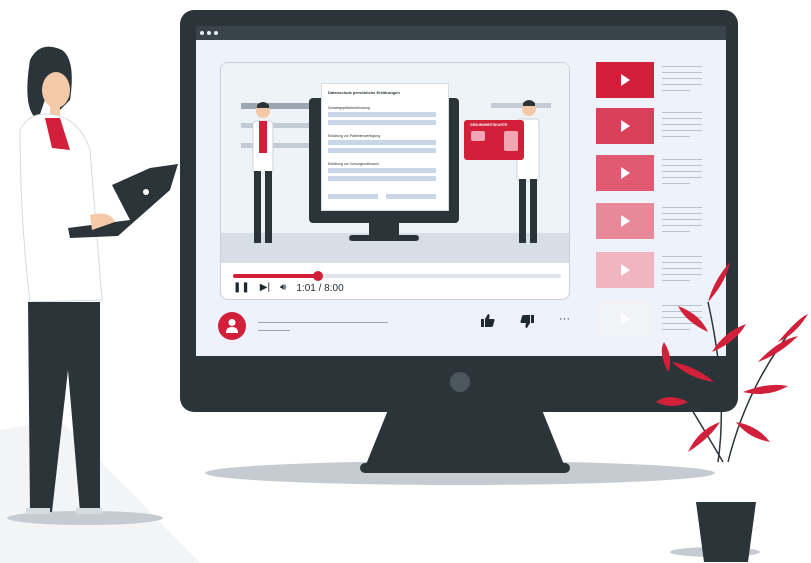  I want to click on more-options-icon: ···, so click(564, 319).